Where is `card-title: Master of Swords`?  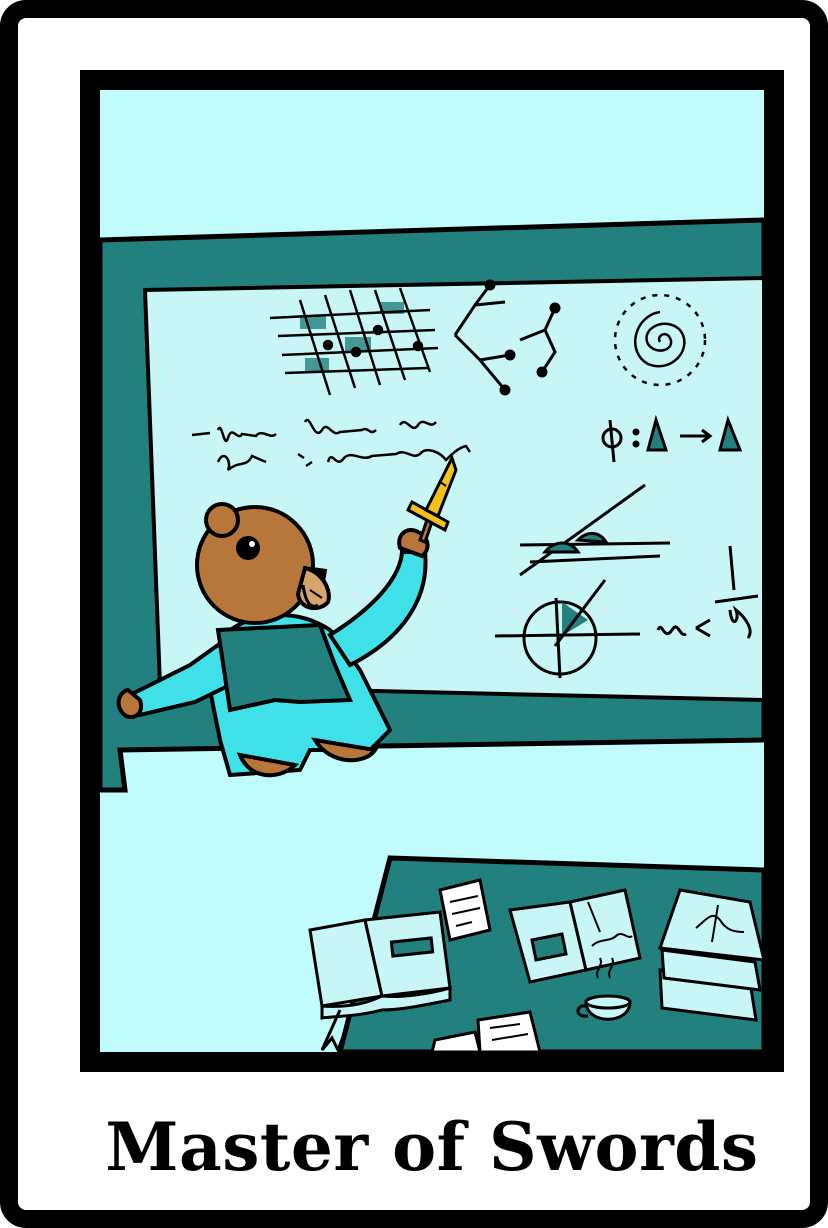 card-title: Master of Swords is located at coordinates (432, 1147).